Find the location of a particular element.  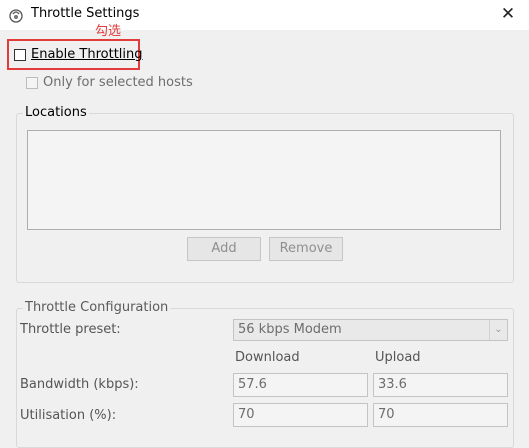

throttle-preset-select: 56 kbps Modem ⌄ is located at coordinates (370, 330).